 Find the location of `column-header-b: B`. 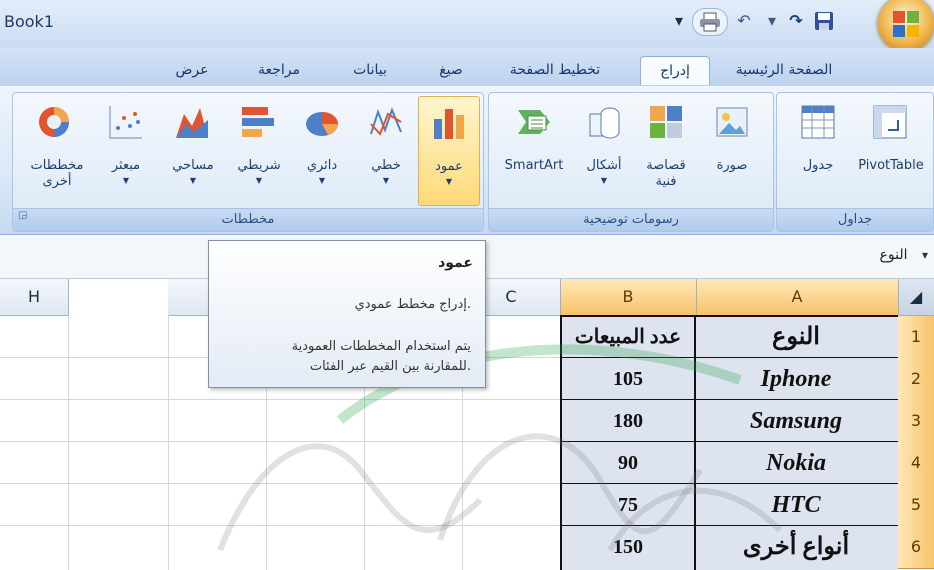

column-header-b: B is located at coordinates (628, 297).